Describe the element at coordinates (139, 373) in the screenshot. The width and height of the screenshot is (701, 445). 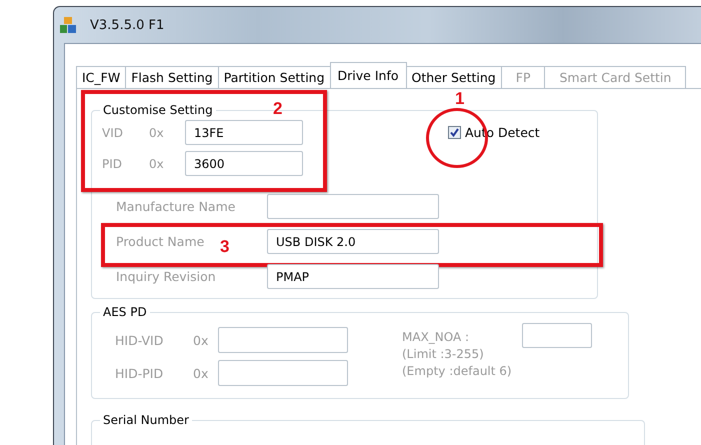
I see `field-label: HID-PID` at that location.